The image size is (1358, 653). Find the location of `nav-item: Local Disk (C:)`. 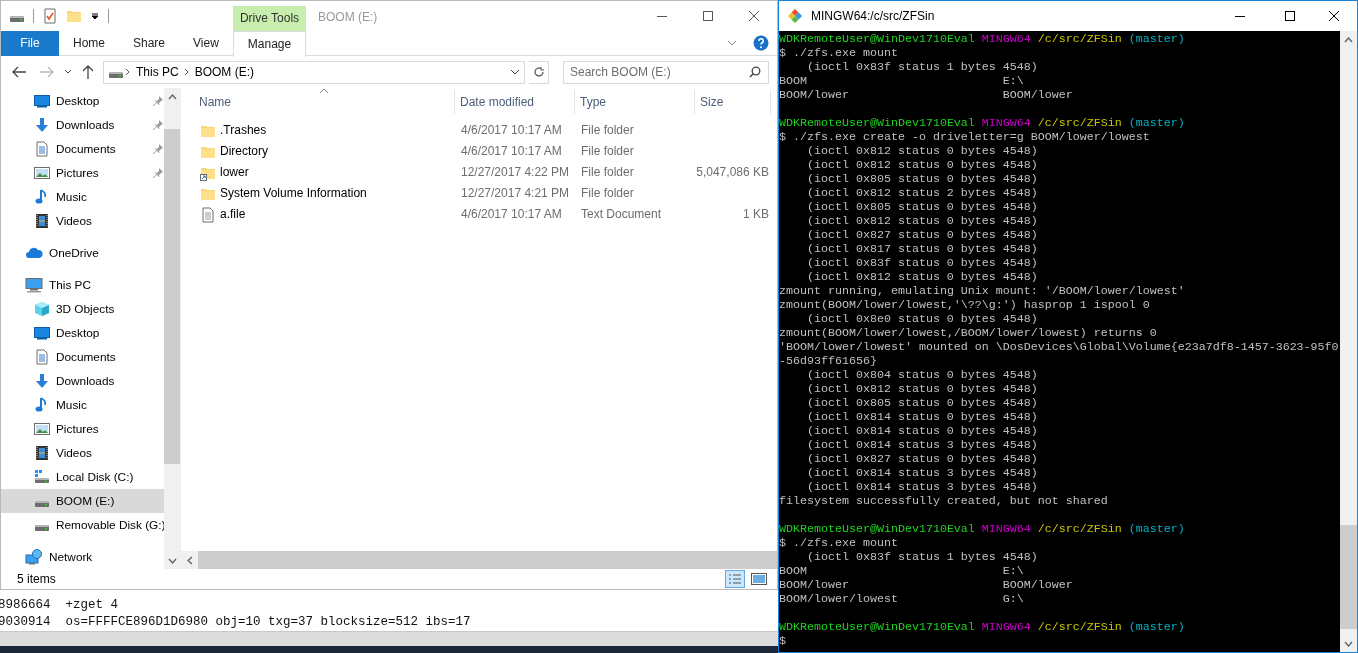

nav-item: Local Disk (C:) is located at coordinates (82, 477).